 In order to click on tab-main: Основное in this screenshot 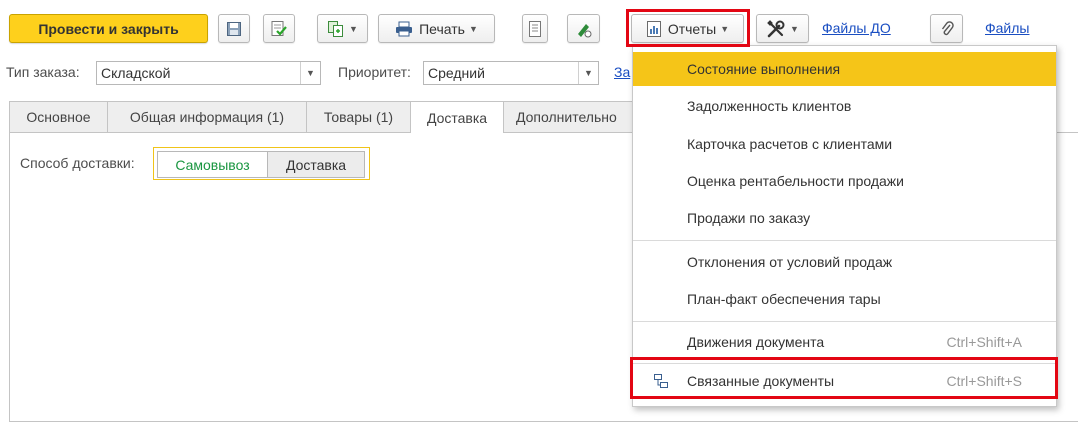, I will do `click(58, 116)`.